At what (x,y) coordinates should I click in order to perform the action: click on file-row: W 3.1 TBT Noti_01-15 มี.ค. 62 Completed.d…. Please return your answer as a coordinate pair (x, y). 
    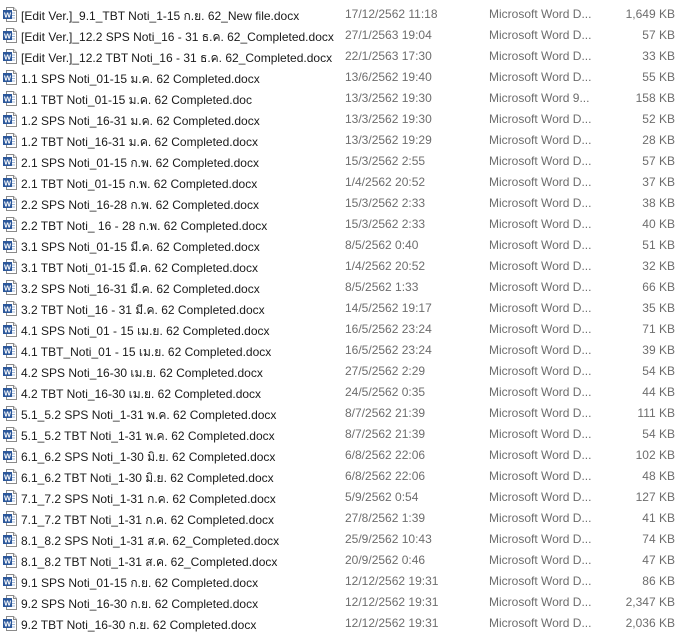
    Looking at the image, I should click on (343, 266).